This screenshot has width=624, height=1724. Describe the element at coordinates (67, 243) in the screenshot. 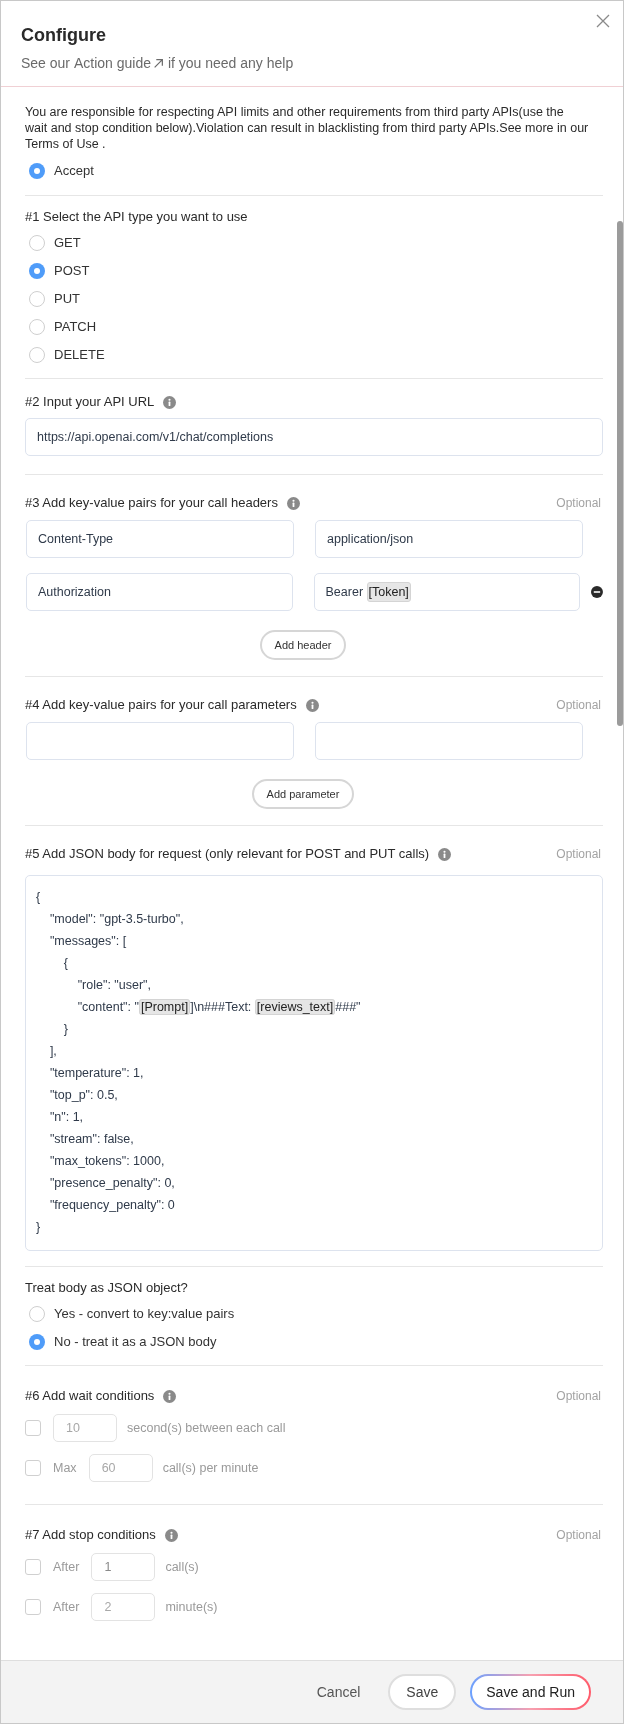

I see `radio-label: GET` at that location.